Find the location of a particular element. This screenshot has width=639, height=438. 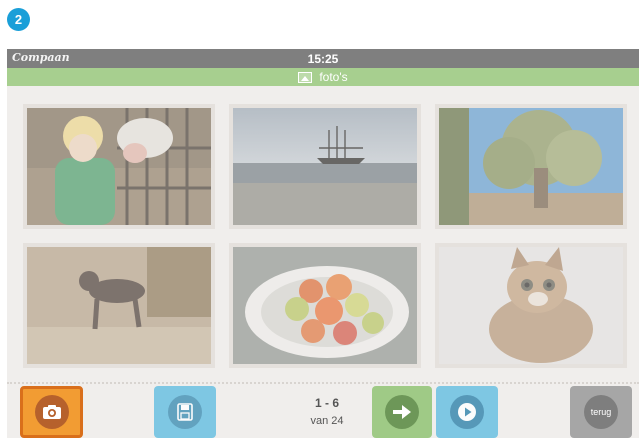

photo-tile-fruit is located at coordinates (325, 305).